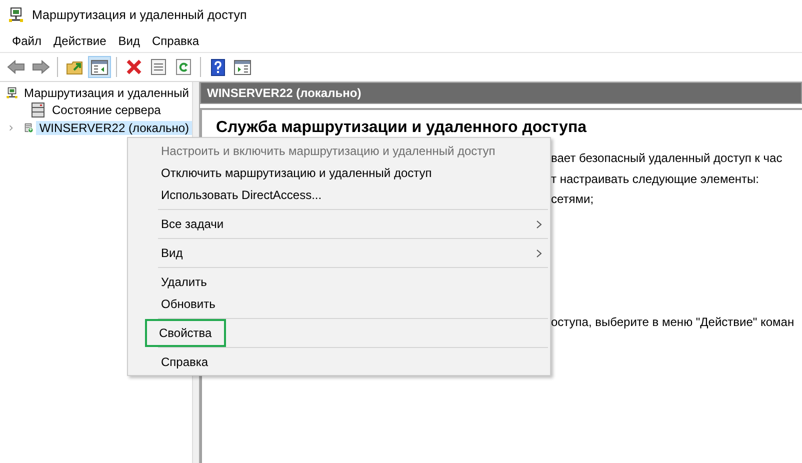  I want to click on menu-item: Действие, so click(80, 41).